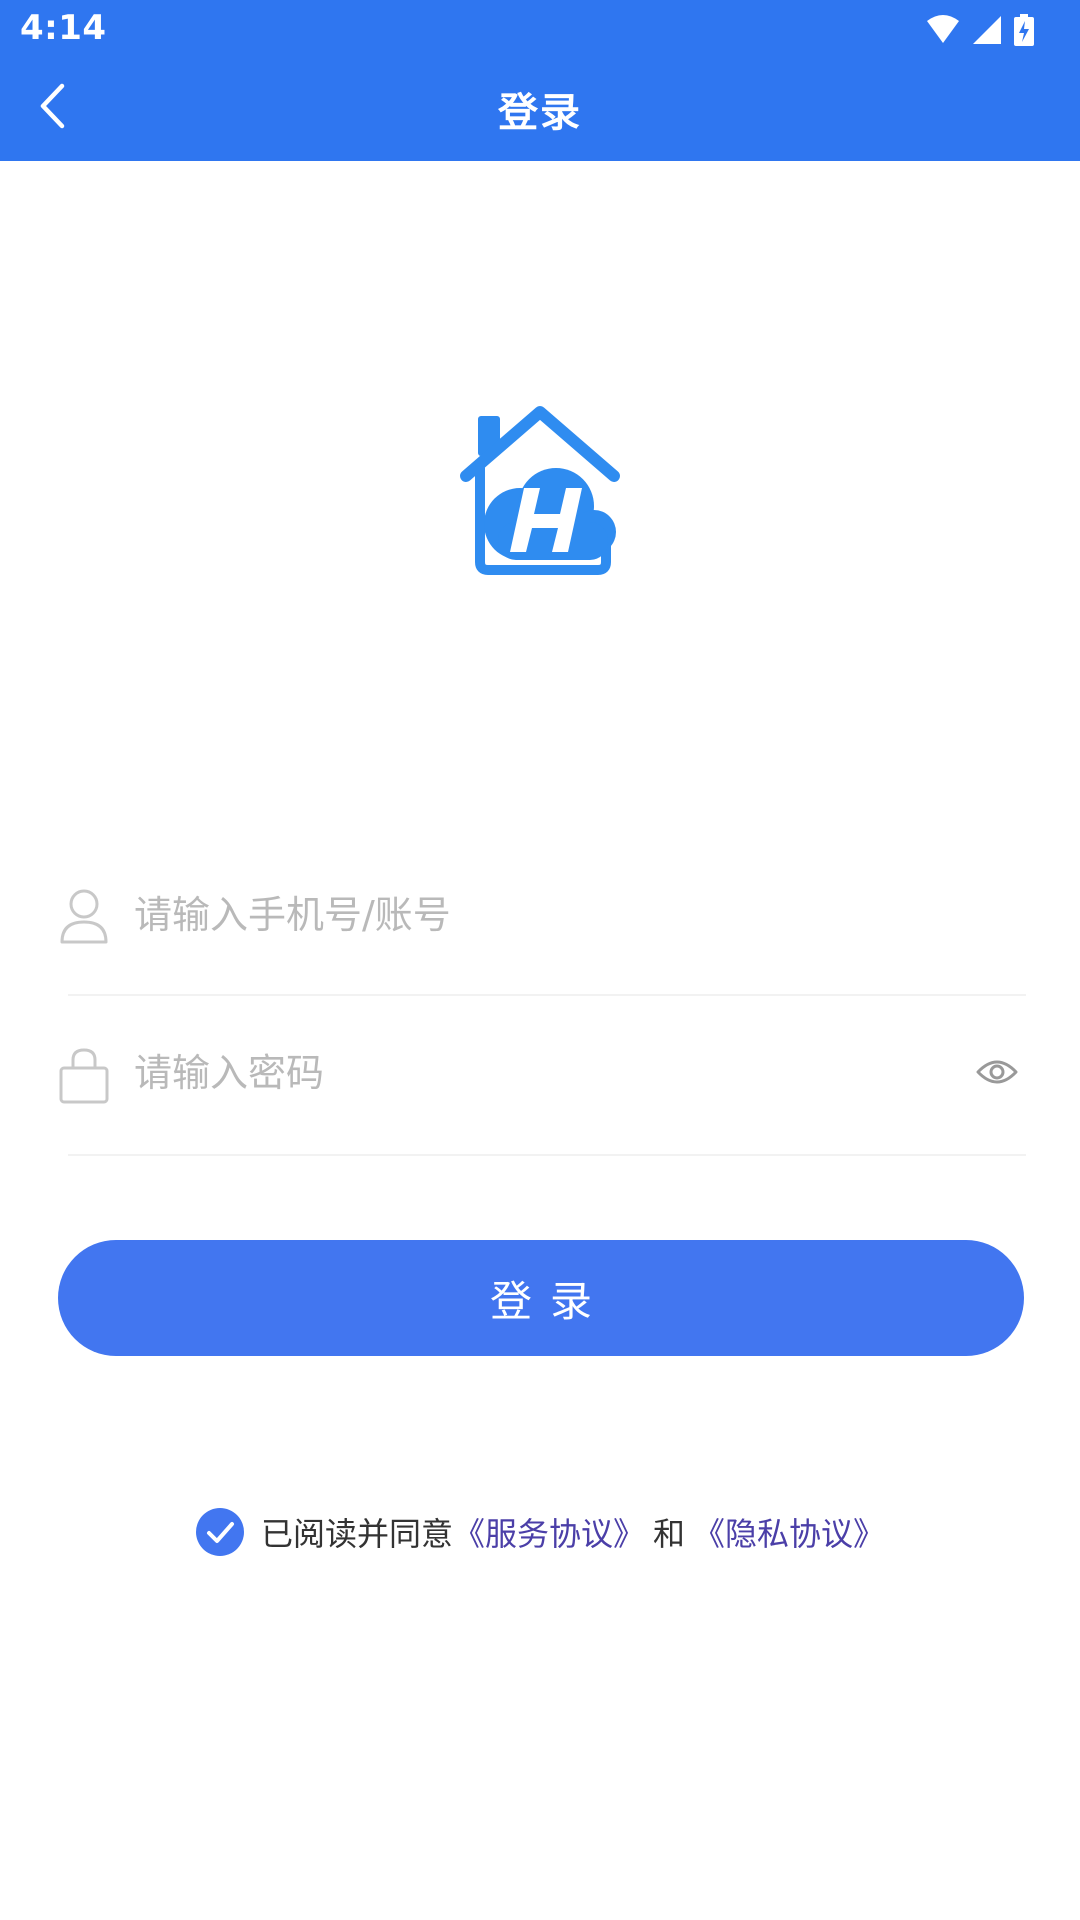  Describe the element at coordinates (84, 916) in the screenshot. I see `user-icon` at that location.